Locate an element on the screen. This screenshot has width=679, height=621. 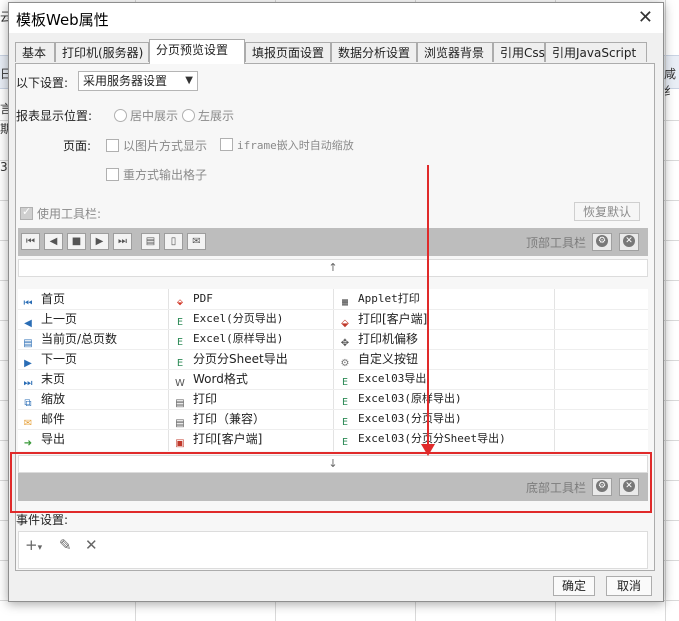
tab-css: 引用Css is located at coordinates (519, 52).